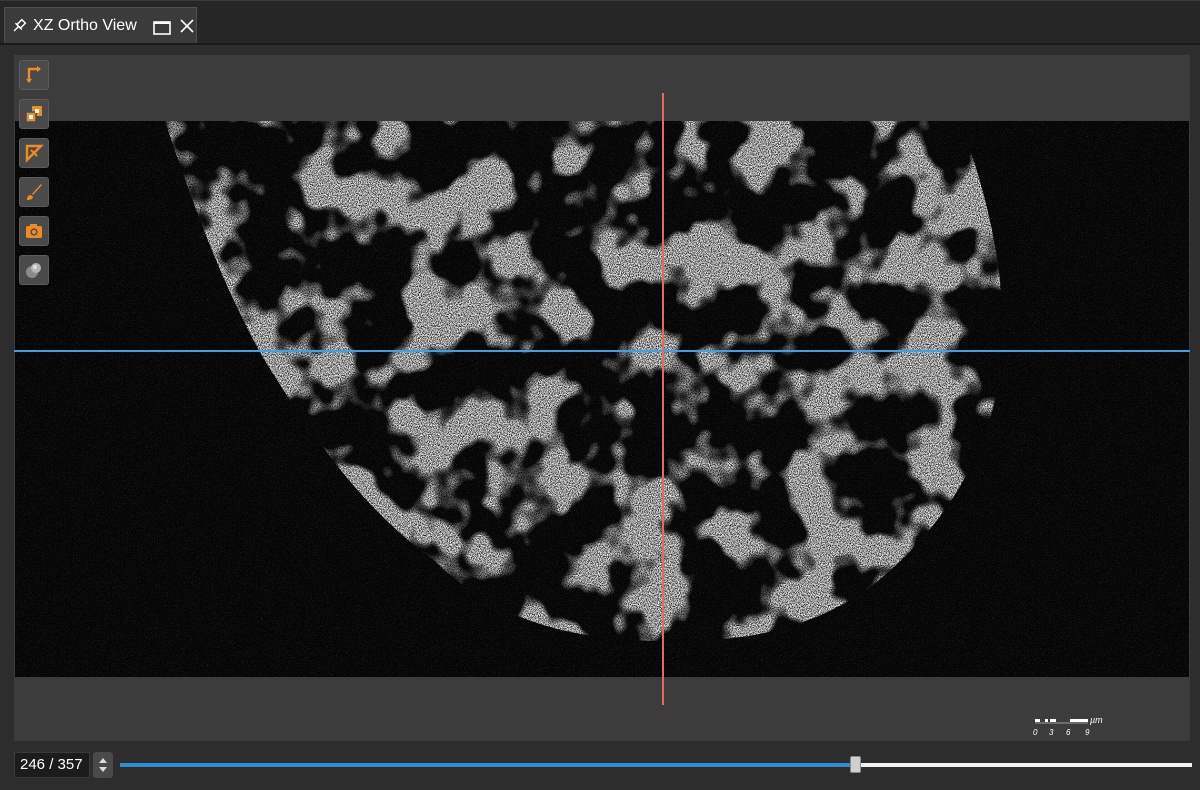  I want to click on close-icon, so click(187, 28).